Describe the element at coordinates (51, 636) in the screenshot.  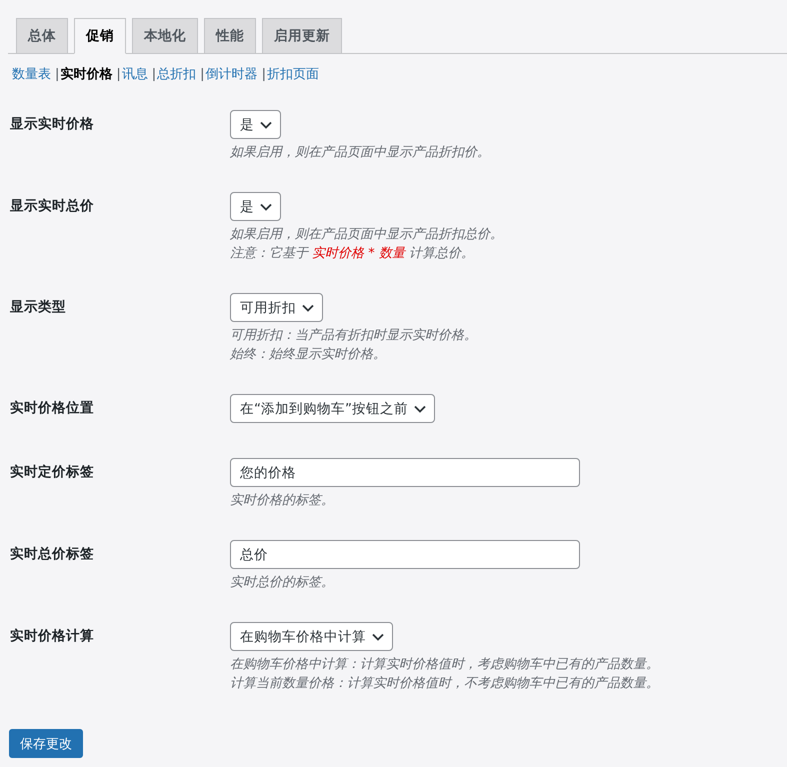
I see `field-label: 实时价格计算` at that location.